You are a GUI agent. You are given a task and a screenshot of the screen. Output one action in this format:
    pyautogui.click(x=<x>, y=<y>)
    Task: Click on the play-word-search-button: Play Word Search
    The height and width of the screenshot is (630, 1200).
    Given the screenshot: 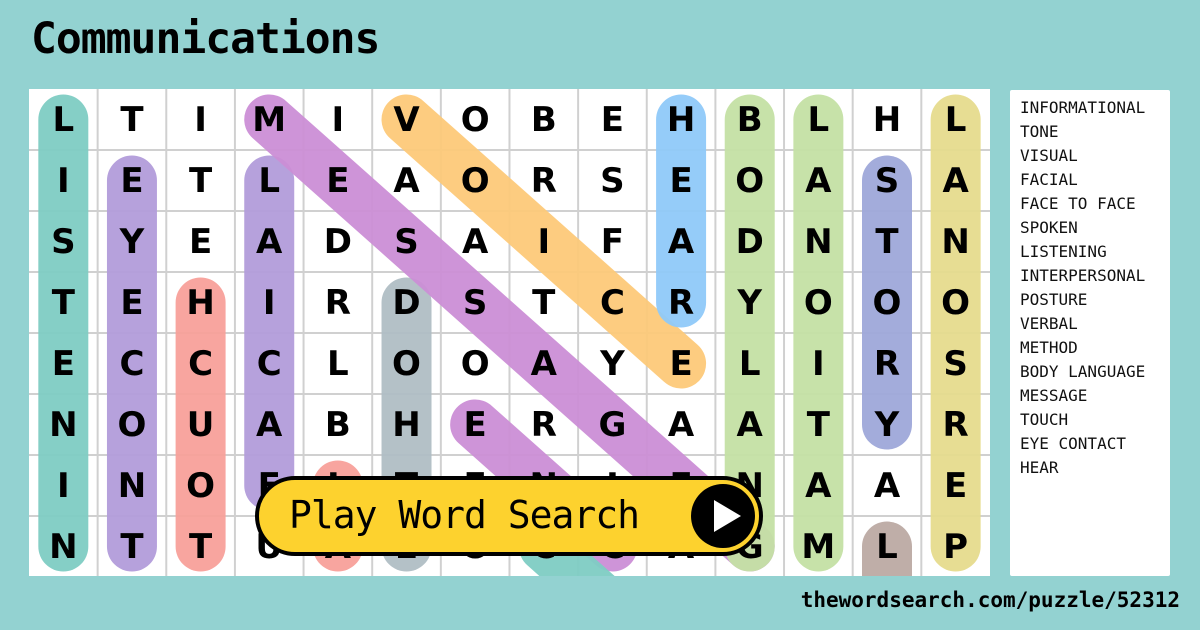 What is the action you would take?
    pyautogui.click(x=509, y=516)
    